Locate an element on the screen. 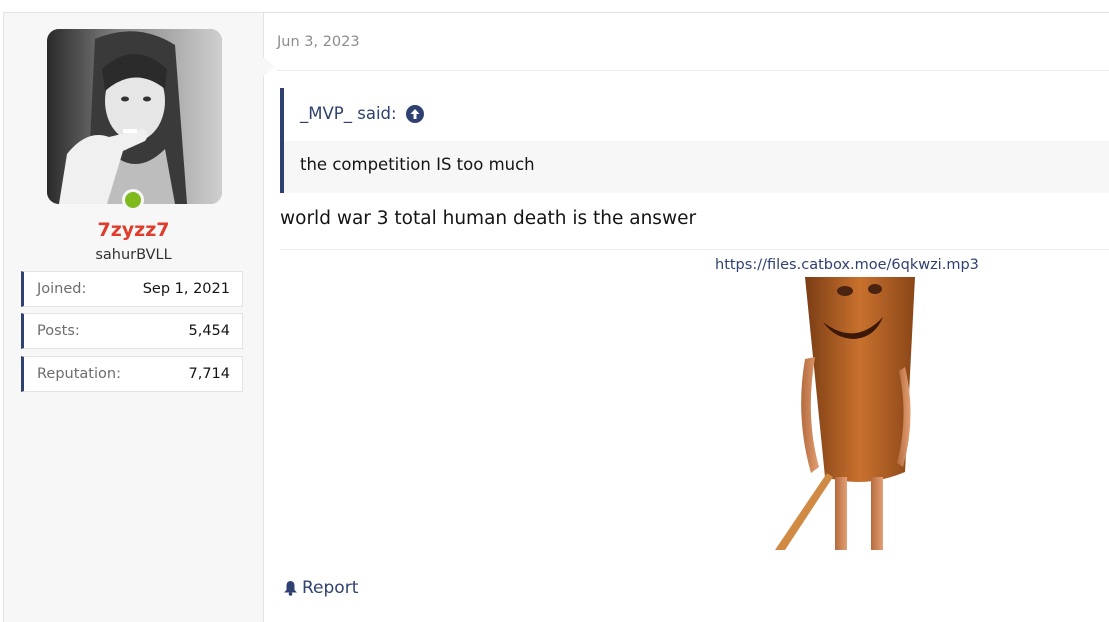 The image size is (1109, 622). quote-content: the competition IS too much is located at coordinates (696, 167).